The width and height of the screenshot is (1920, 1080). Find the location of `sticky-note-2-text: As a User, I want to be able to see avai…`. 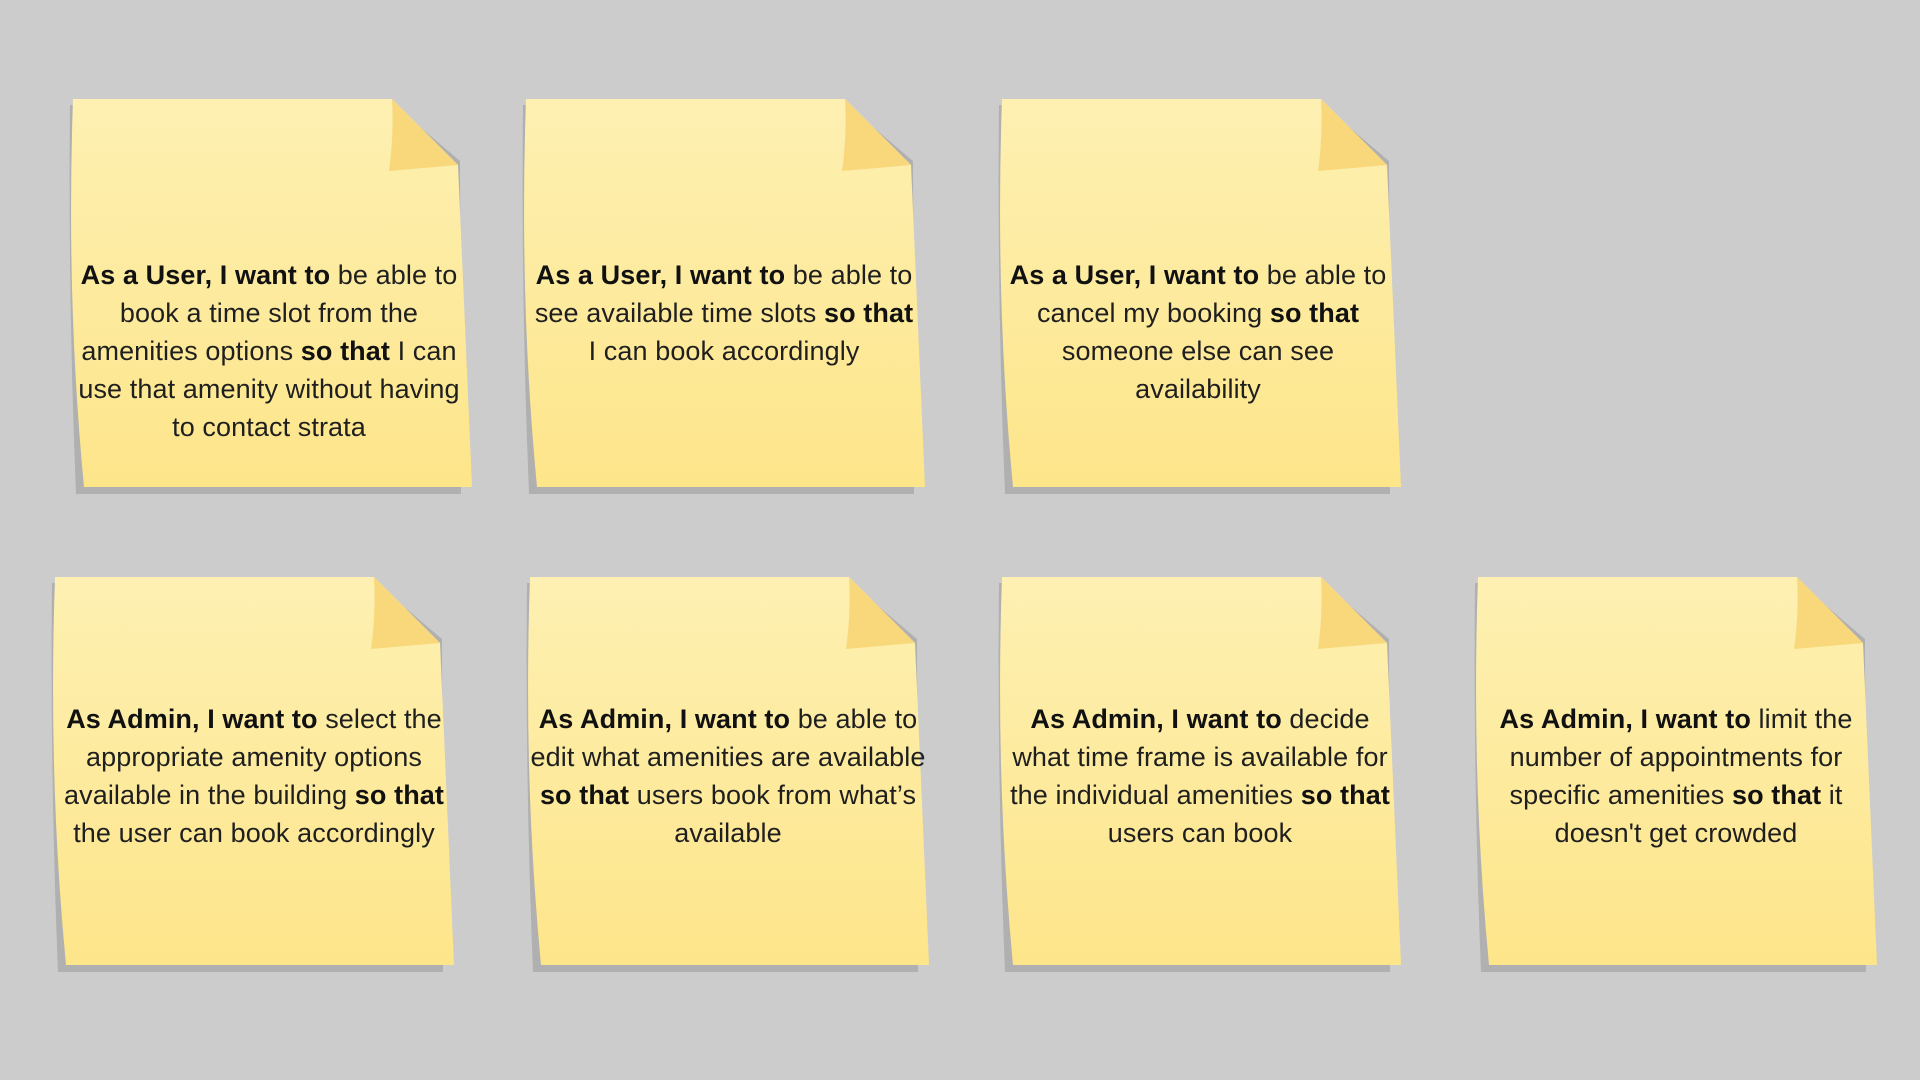

sticky-note-2-text: As a User, I want to be able to see avai… is located at coordinates (724, 313).